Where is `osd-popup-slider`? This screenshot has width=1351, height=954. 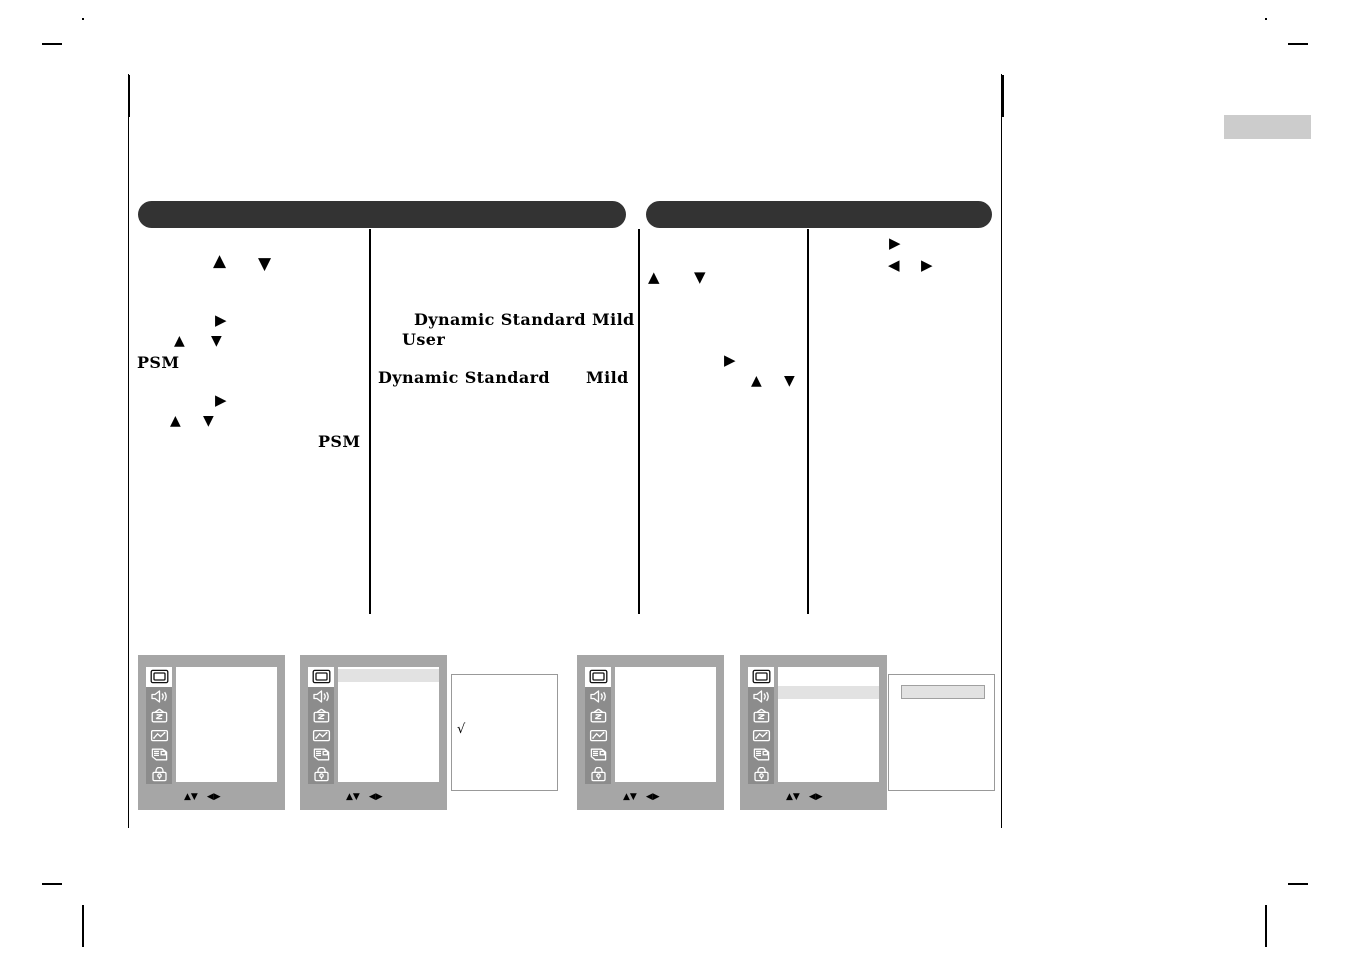
osd-popup-slider is located at coordinates (941, 732).